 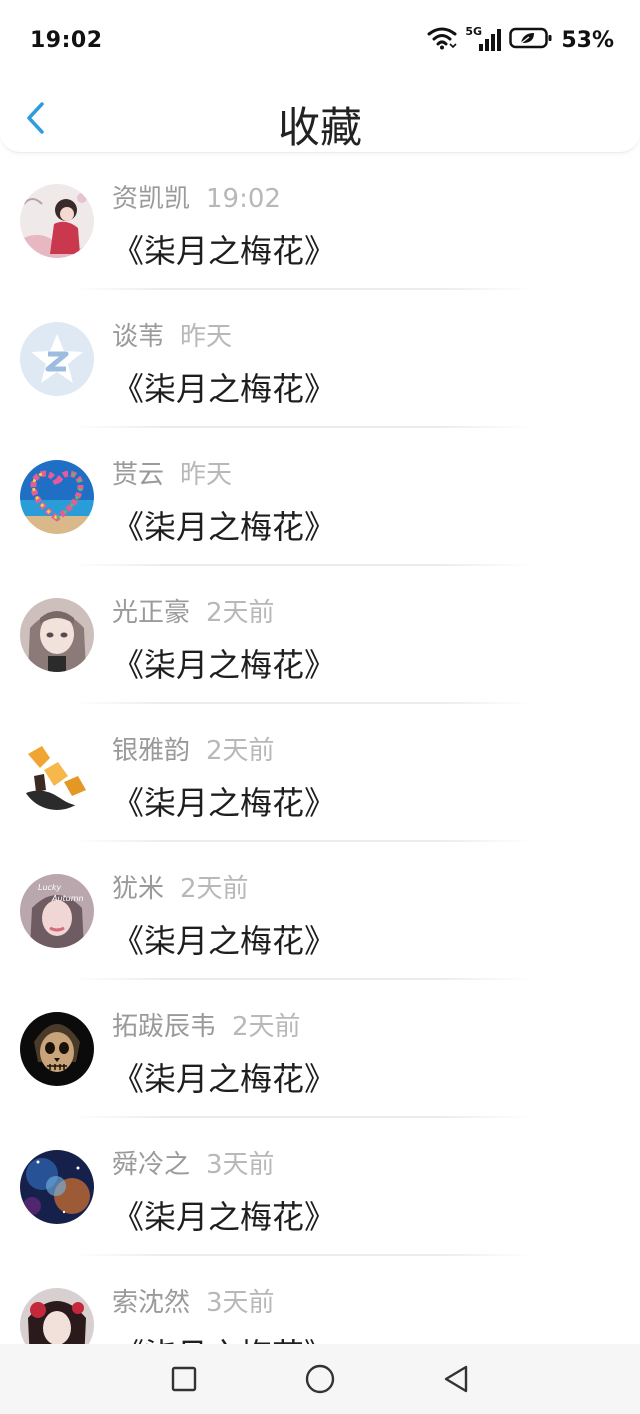 What do you see at coordinates (587, 40) in the screenshot?
I see `battery-percent: 53%` at bounding box center [587, 40].